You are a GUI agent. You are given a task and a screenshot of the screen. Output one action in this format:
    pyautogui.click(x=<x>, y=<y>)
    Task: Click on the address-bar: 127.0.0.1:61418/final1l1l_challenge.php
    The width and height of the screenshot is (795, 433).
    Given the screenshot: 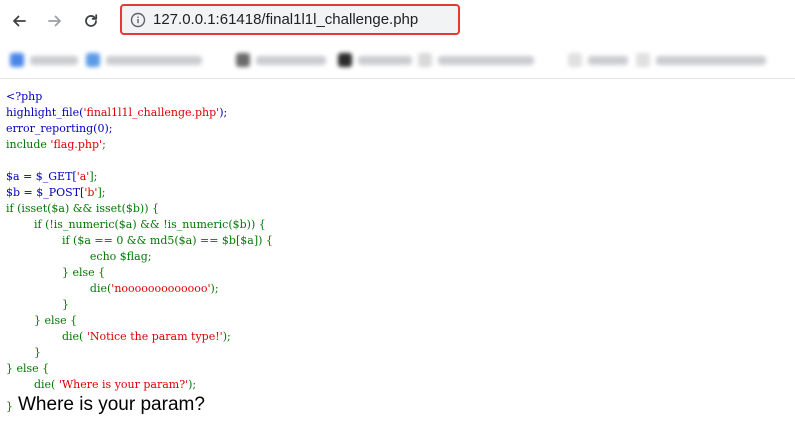 What is the action you would take?
    pyautogui.click(x=290, y=19)
    